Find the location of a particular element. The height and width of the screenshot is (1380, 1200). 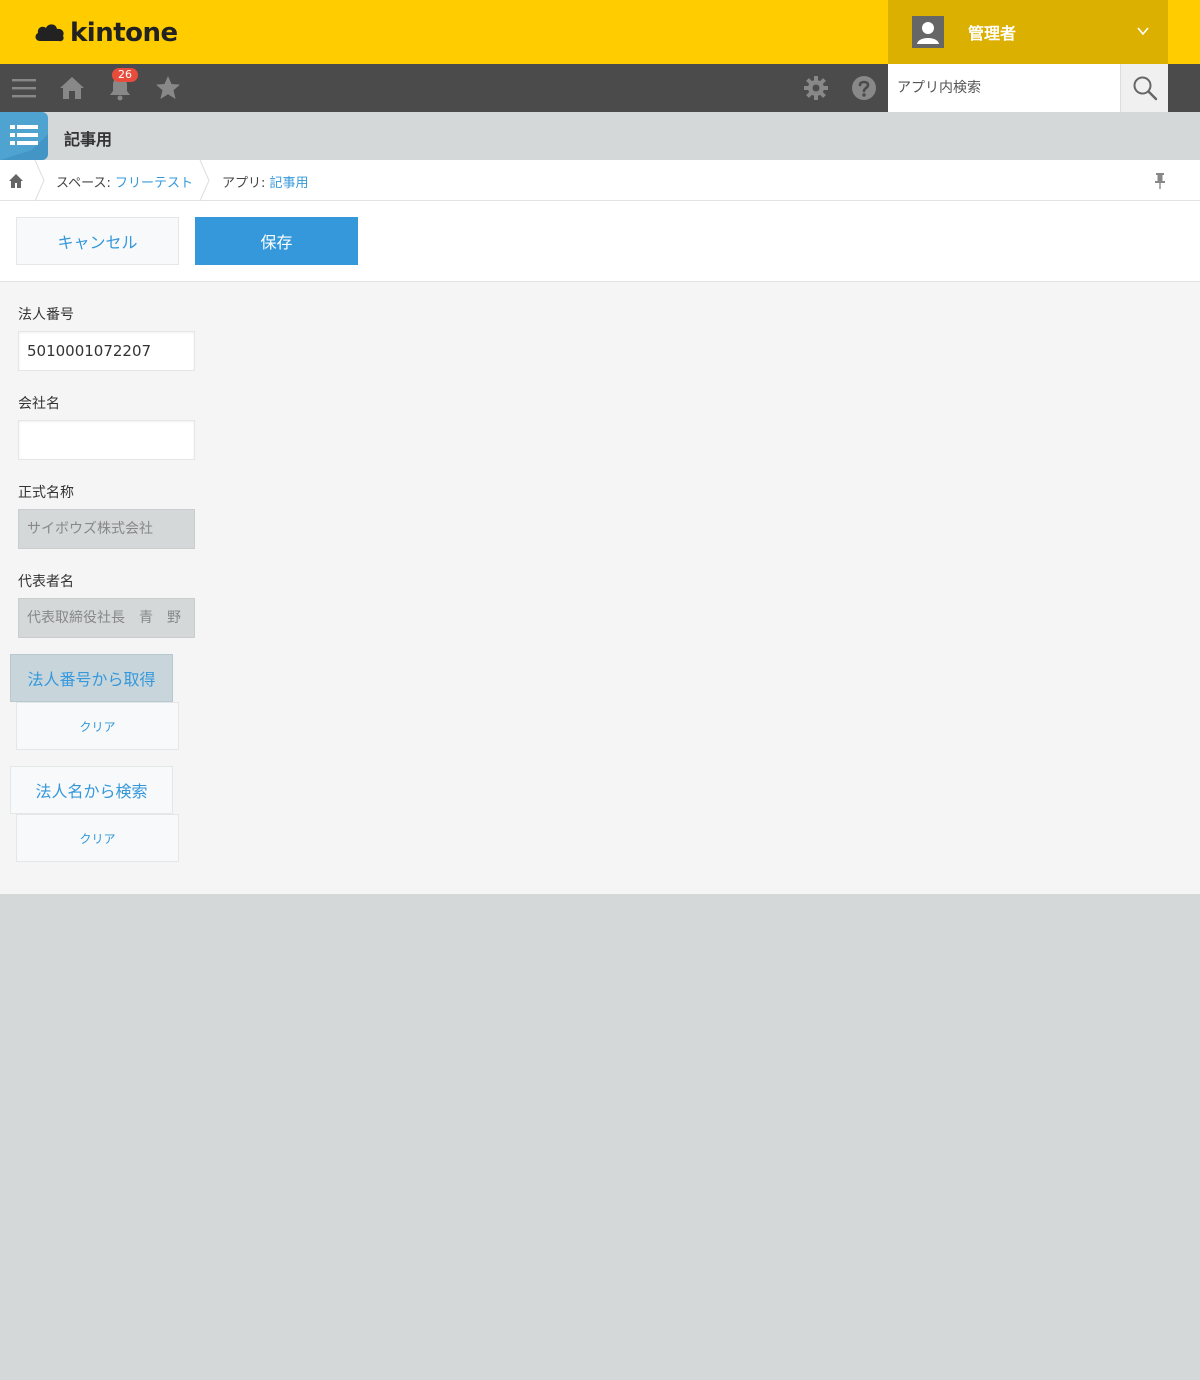

breadcrumb-space-link: フリーテスト is located at coordinates (154, 183).